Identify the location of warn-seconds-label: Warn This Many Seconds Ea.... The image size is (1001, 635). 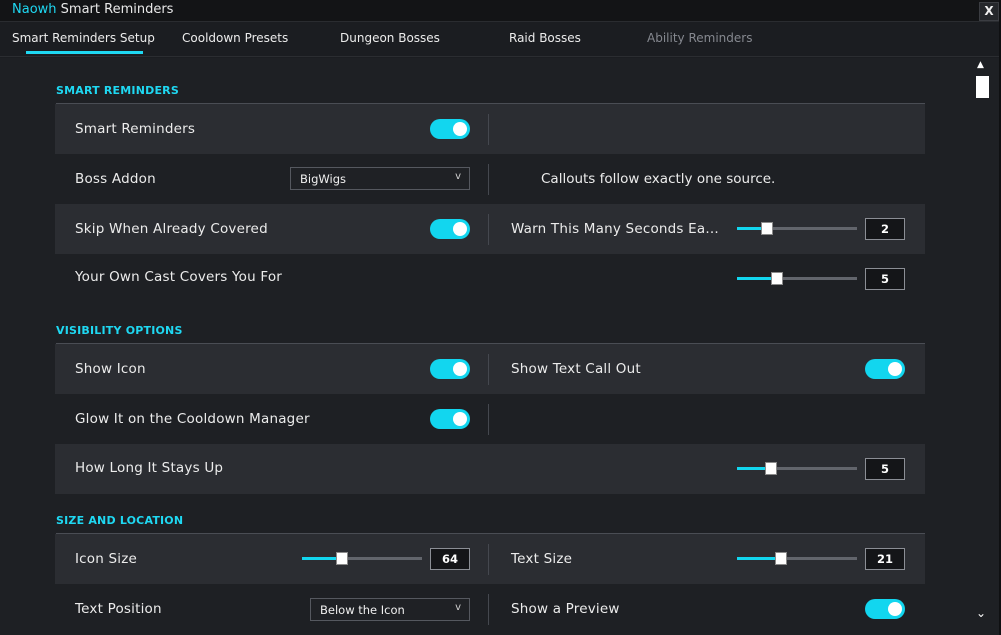
(615, 229).